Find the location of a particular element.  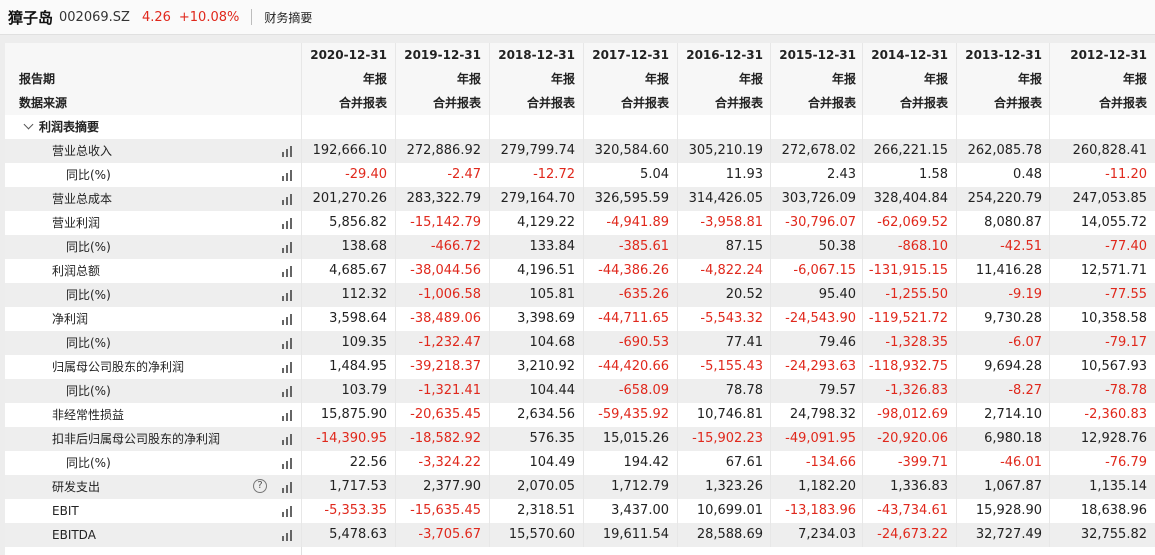

table-cell: -98,012.69 is located at coordinates (909, 415).